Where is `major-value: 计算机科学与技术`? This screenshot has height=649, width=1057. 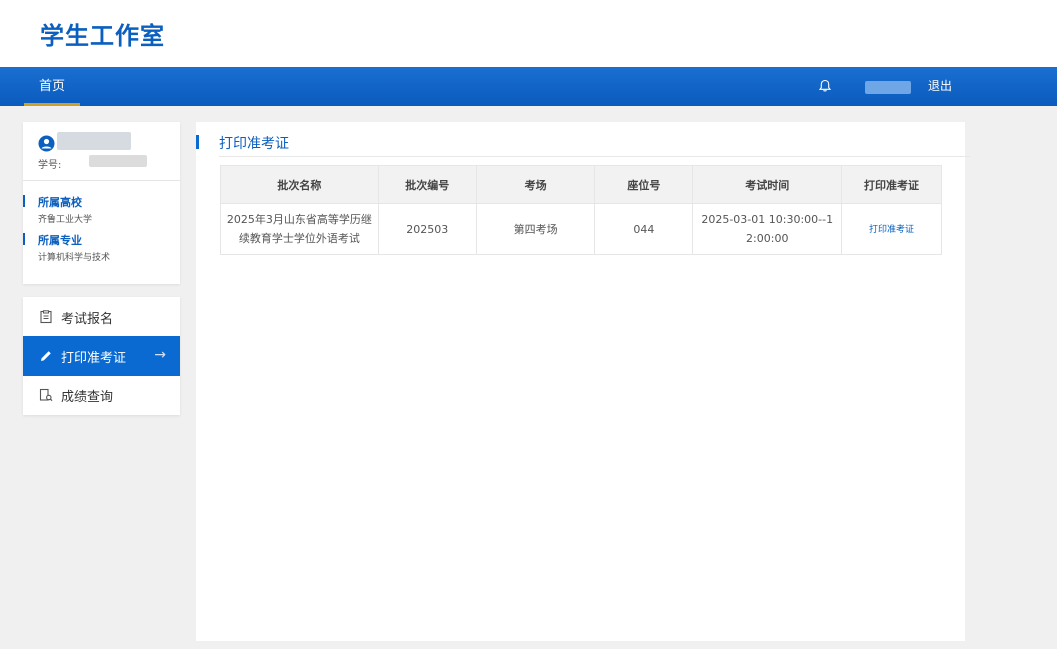 major-value: 计算机科学与技术 is located at coordinates (74, 258).